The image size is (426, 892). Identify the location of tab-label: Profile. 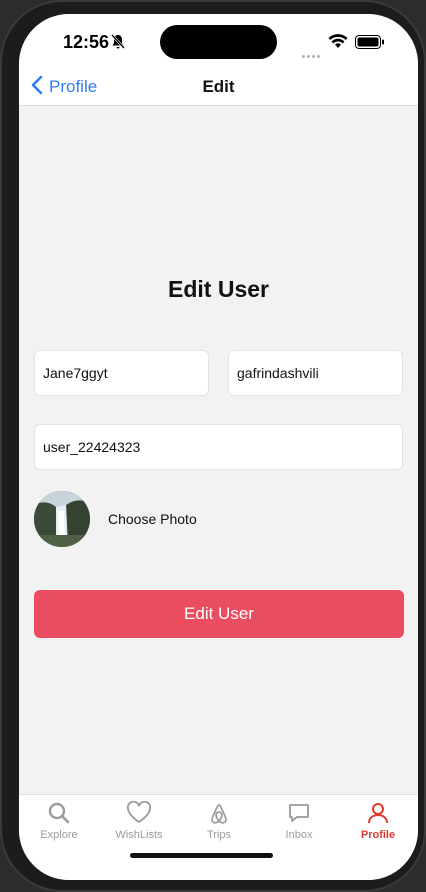
(378, 835).